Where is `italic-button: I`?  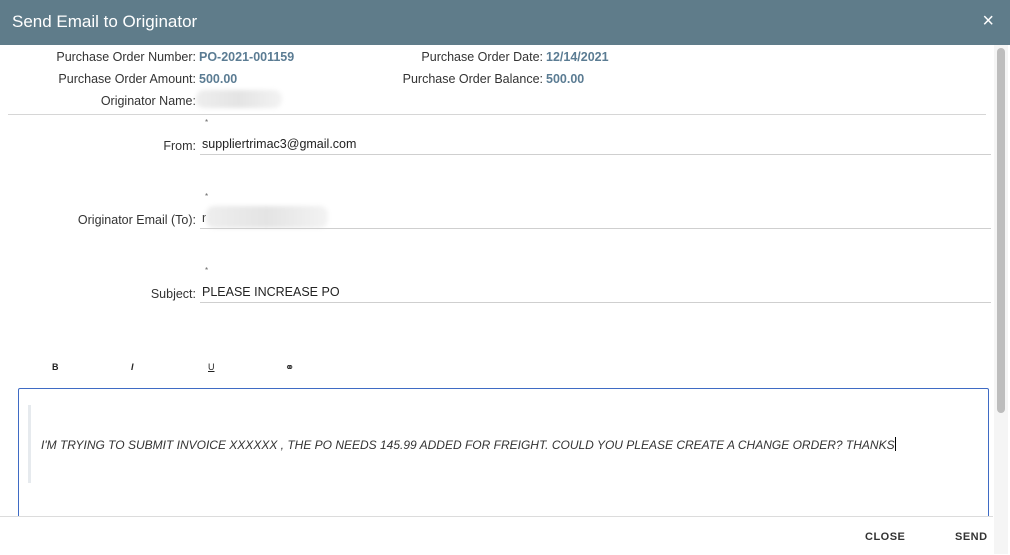 italic-button: I is located at coordinates (132, 367).